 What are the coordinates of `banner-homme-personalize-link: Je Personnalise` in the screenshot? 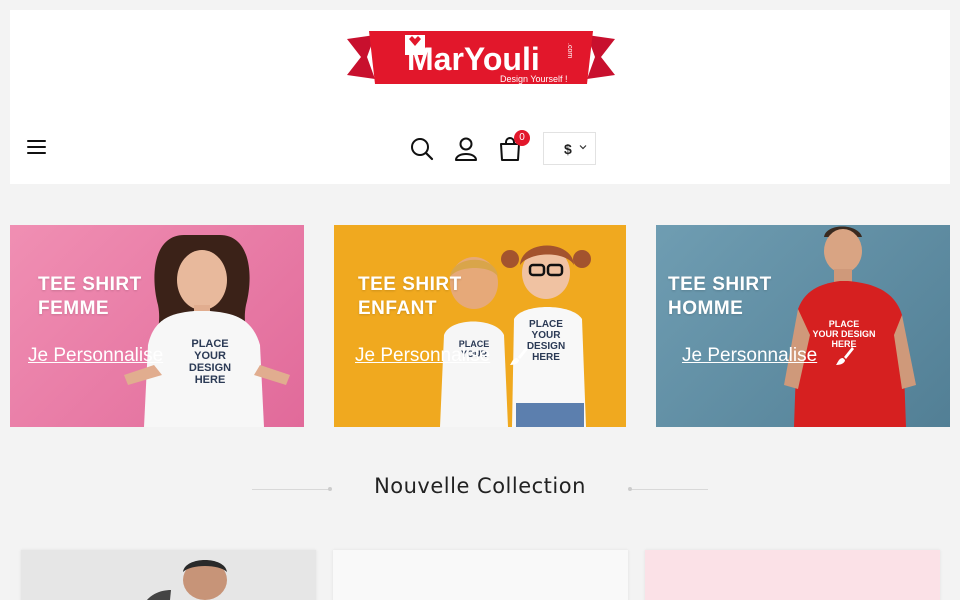 It's located at (749, 356).